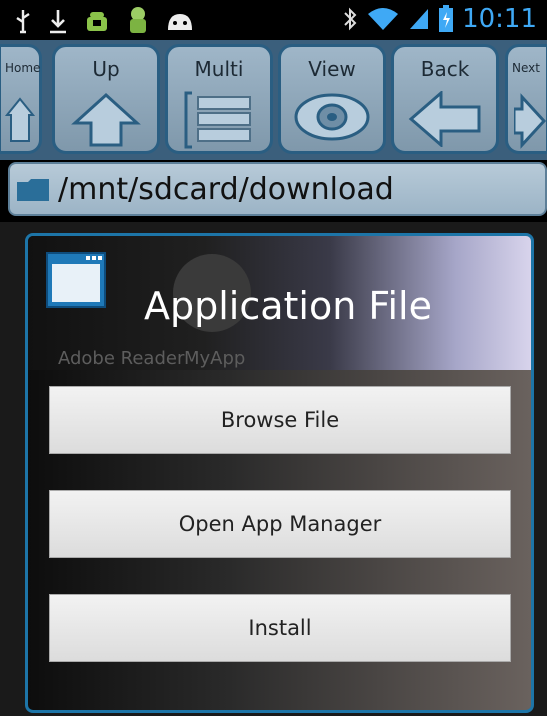 The width and height of the screenshot is (547, 716). What do you see at coordinates (138, 20) in the screenshot?
I see `android-robot-icon` at bounding box center [138, 20].